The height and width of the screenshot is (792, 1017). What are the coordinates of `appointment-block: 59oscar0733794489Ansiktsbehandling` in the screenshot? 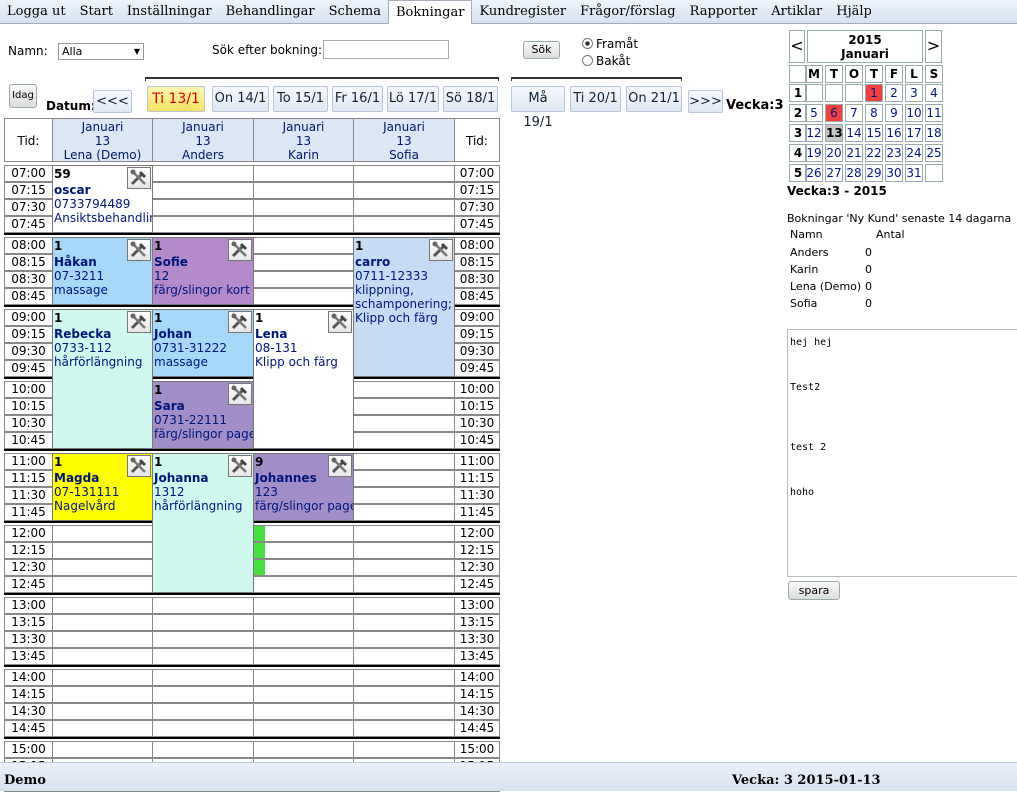 It's located at (102, 199).